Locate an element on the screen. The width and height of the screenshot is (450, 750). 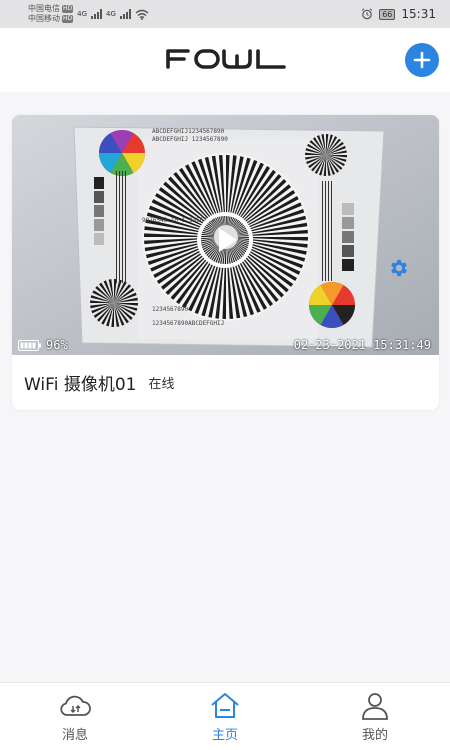
svg-text: 1234567890ABCDEFGHIJ is located at coordinates (188, 323).